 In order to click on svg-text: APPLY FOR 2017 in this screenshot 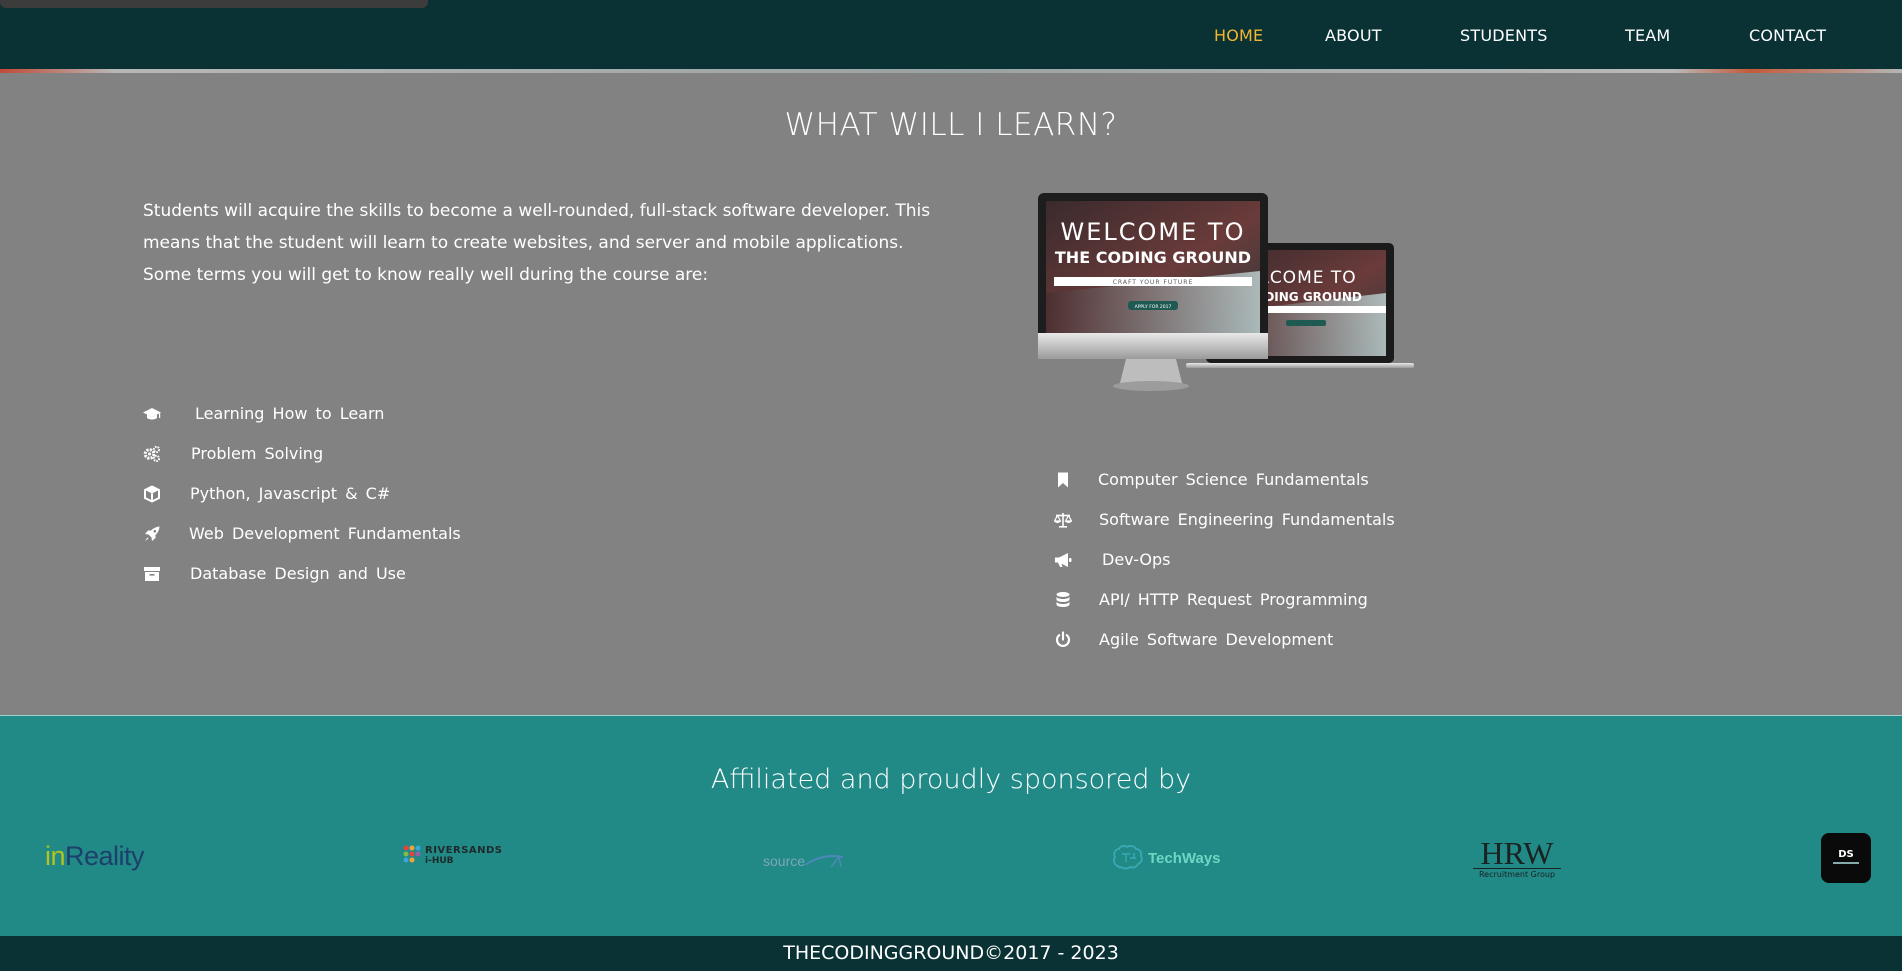, I will do `click(1153, 307)`.